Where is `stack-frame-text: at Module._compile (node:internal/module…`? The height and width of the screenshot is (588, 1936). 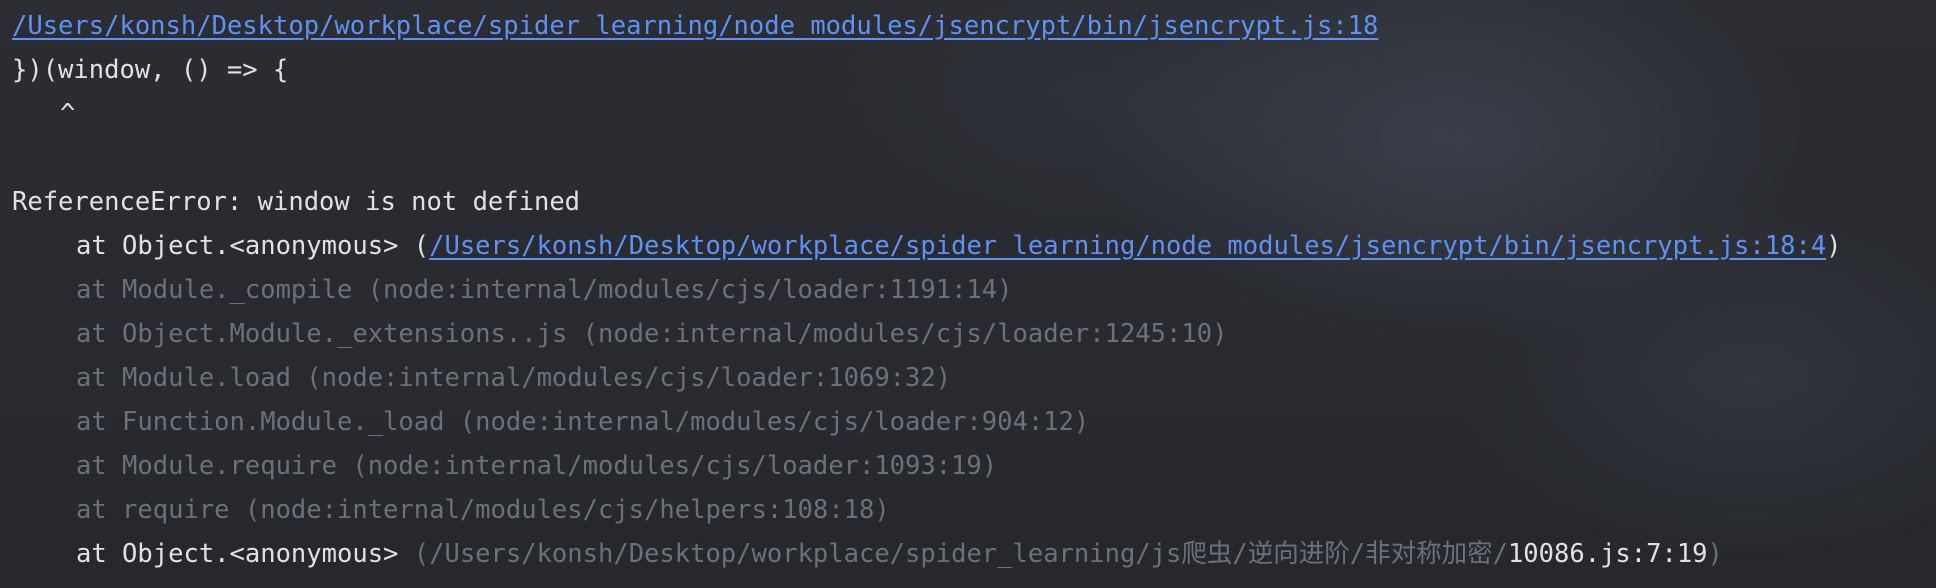
stack-frame-text: at Module._compile (node:internal/module… is located at coordinates (544, 290).